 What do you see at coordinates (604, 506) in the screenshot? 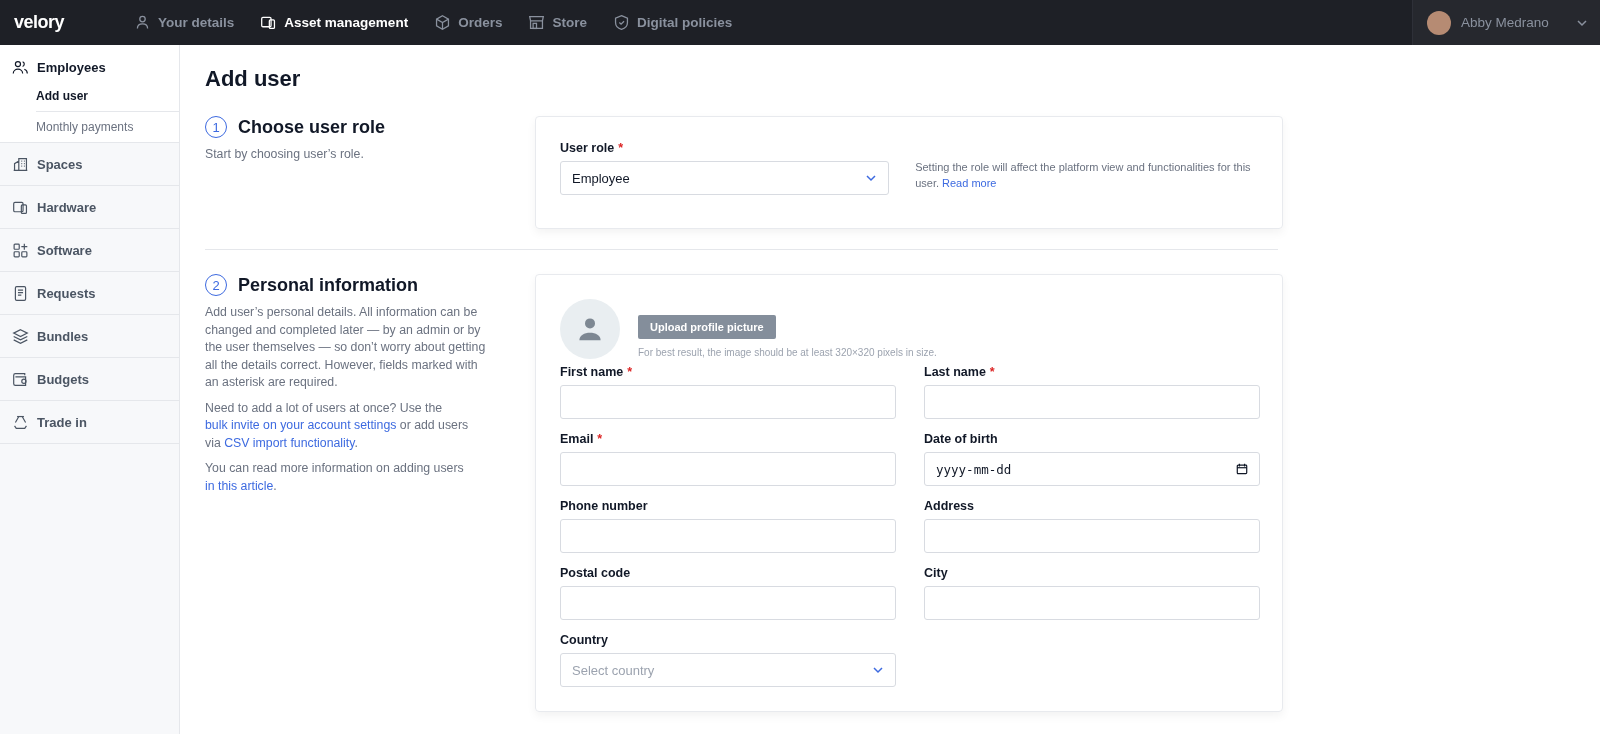
I see `field-label: Phone number` at bounding box center [604, 506].